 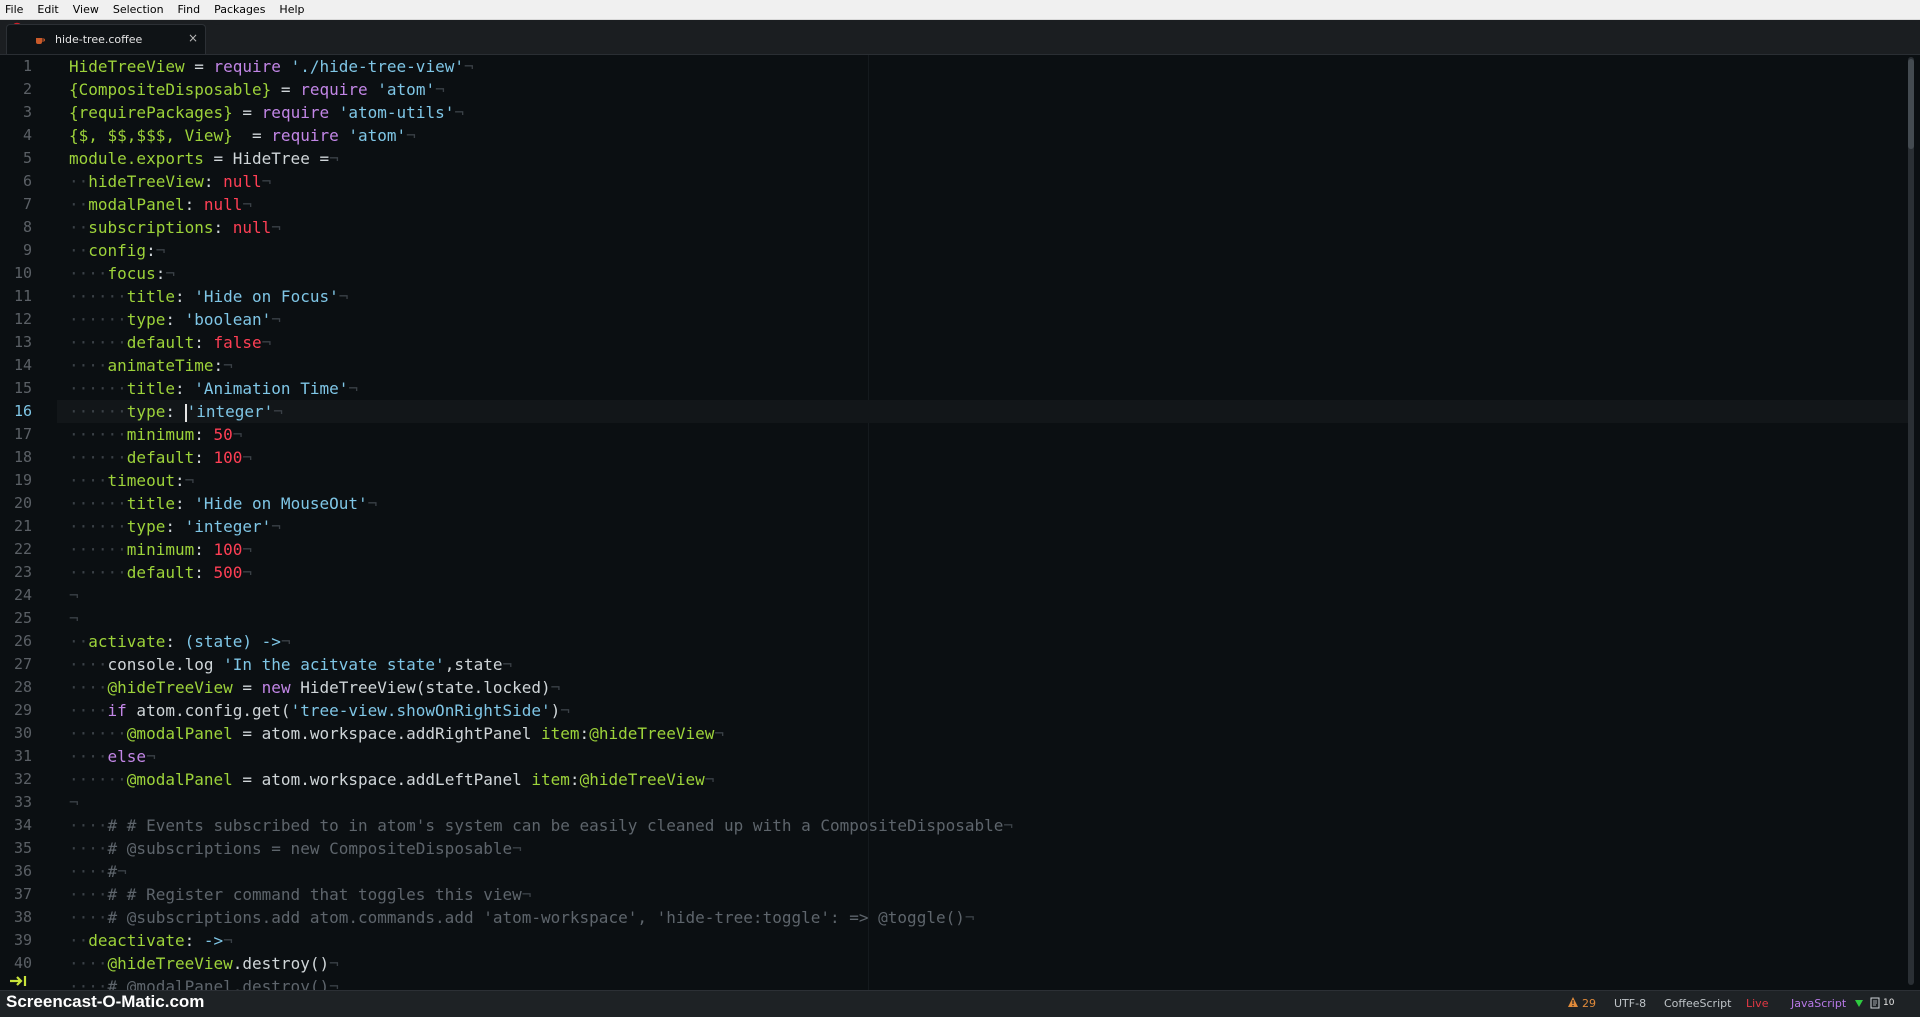 I want to click on code-line: ······minimum: 50¬, so click(x=155, y=434).